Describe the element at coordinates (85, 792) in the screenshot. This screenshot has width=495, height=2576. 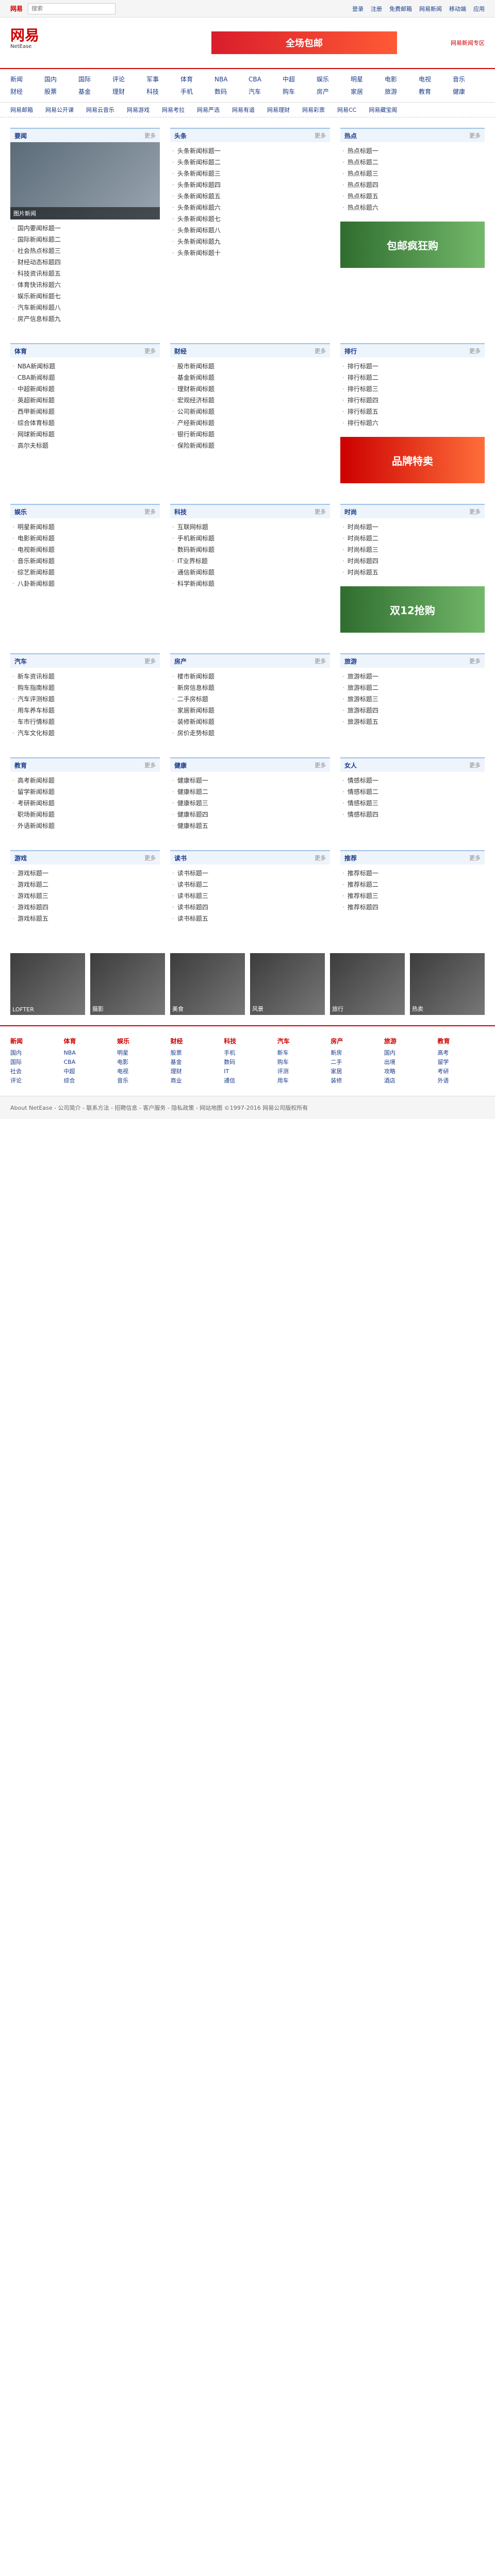
I see `list-item: 留学新闻标题` at that location.